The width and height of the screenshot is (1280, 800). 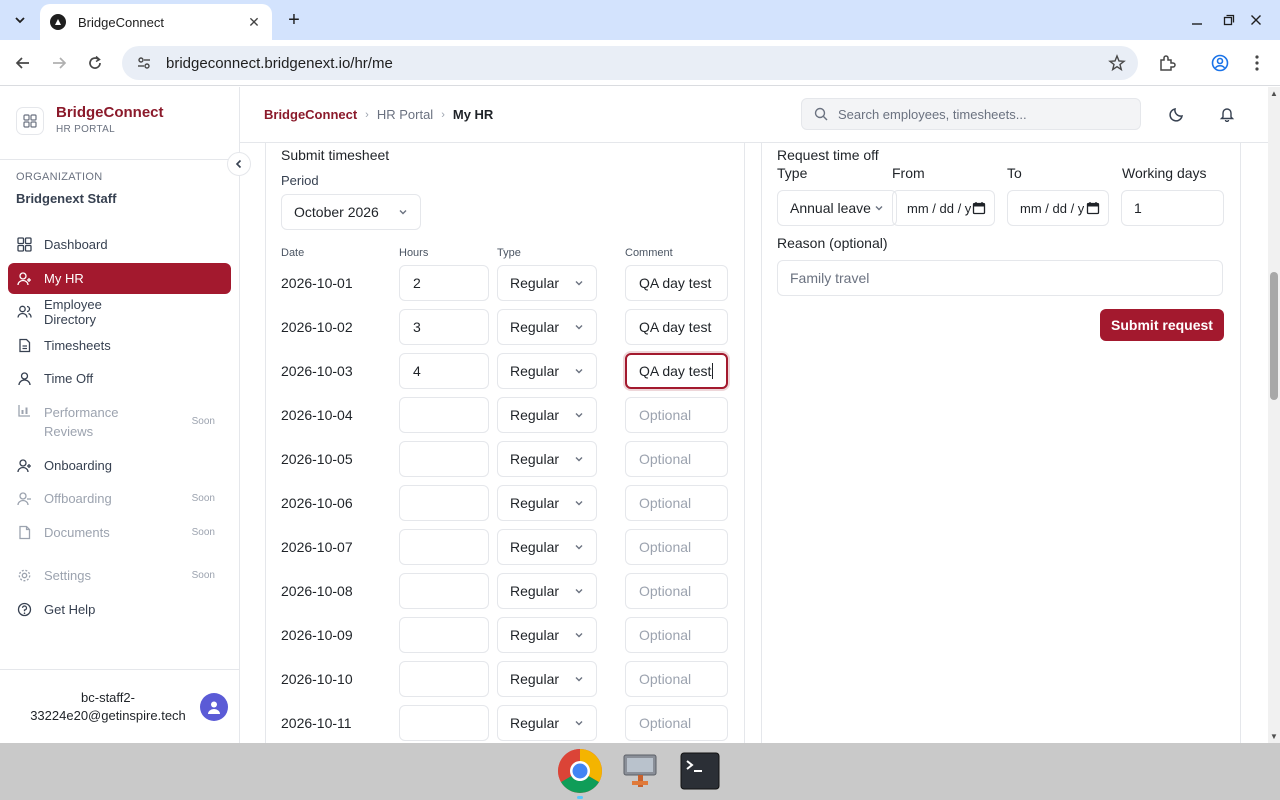 I want to click on text-caret, so click(x=713, y=371).